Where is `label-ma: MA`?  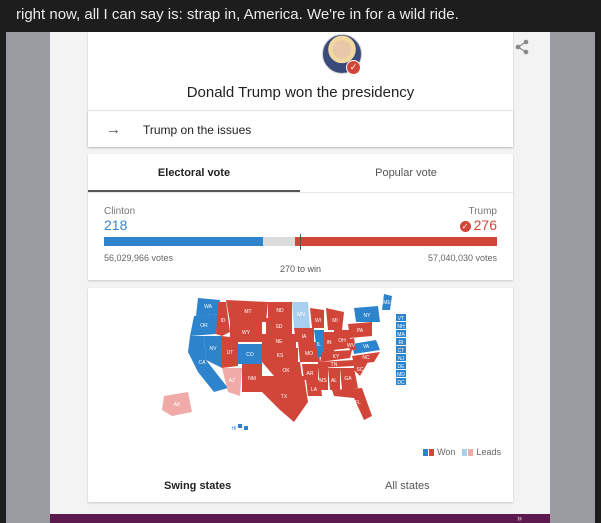
label-ma: MA is located at coordinates (401, 335).